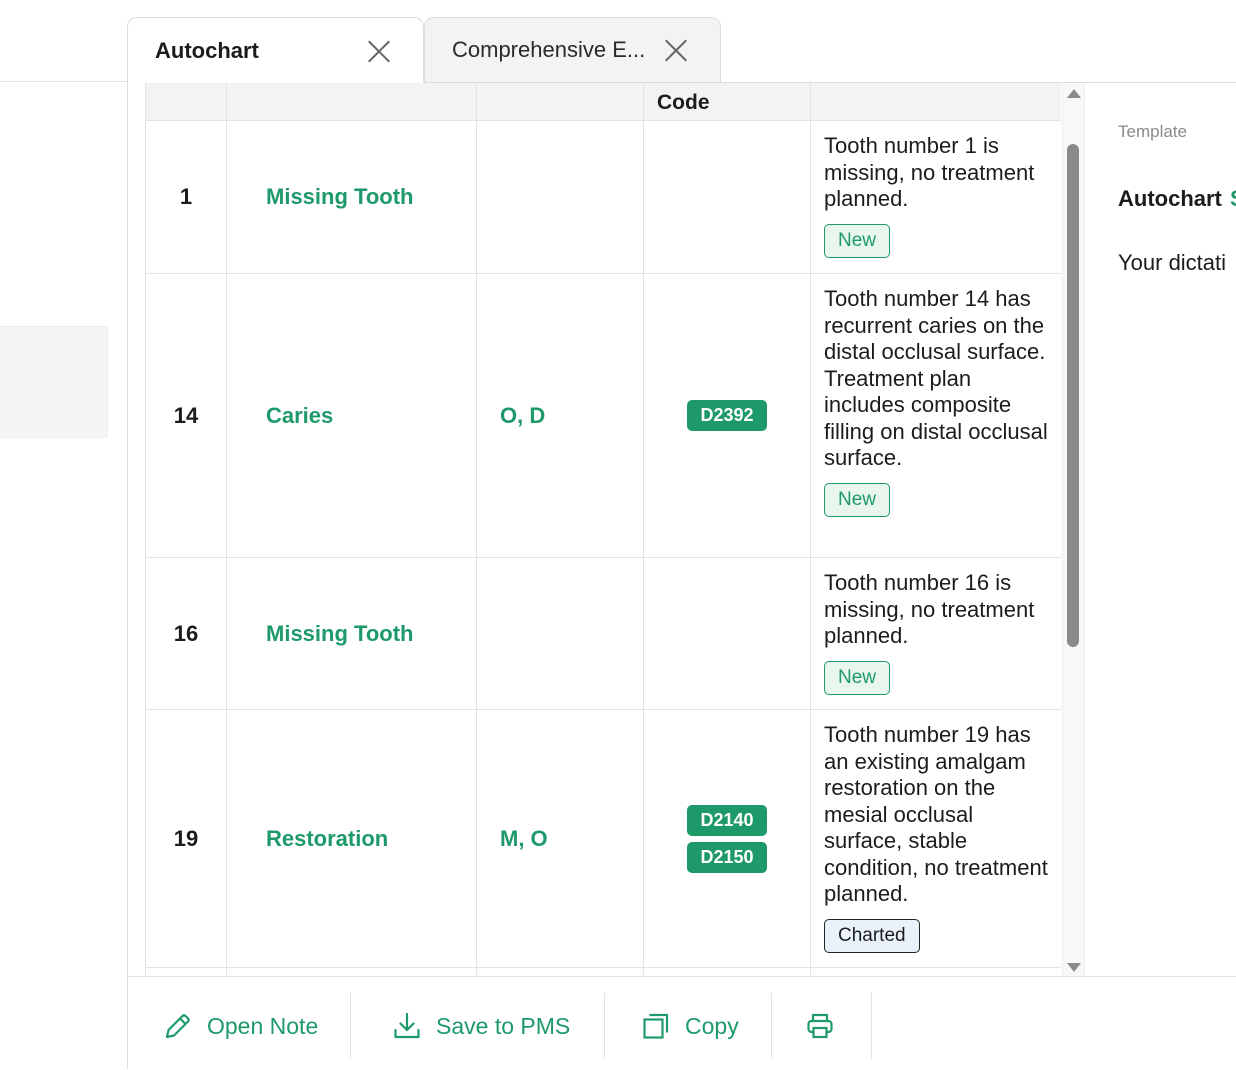 The width and height of the screenshot is (1236, 1070). Describe the element at coordinates (1152, 131) in the screenshot. I see `template-label: Template` at that location.